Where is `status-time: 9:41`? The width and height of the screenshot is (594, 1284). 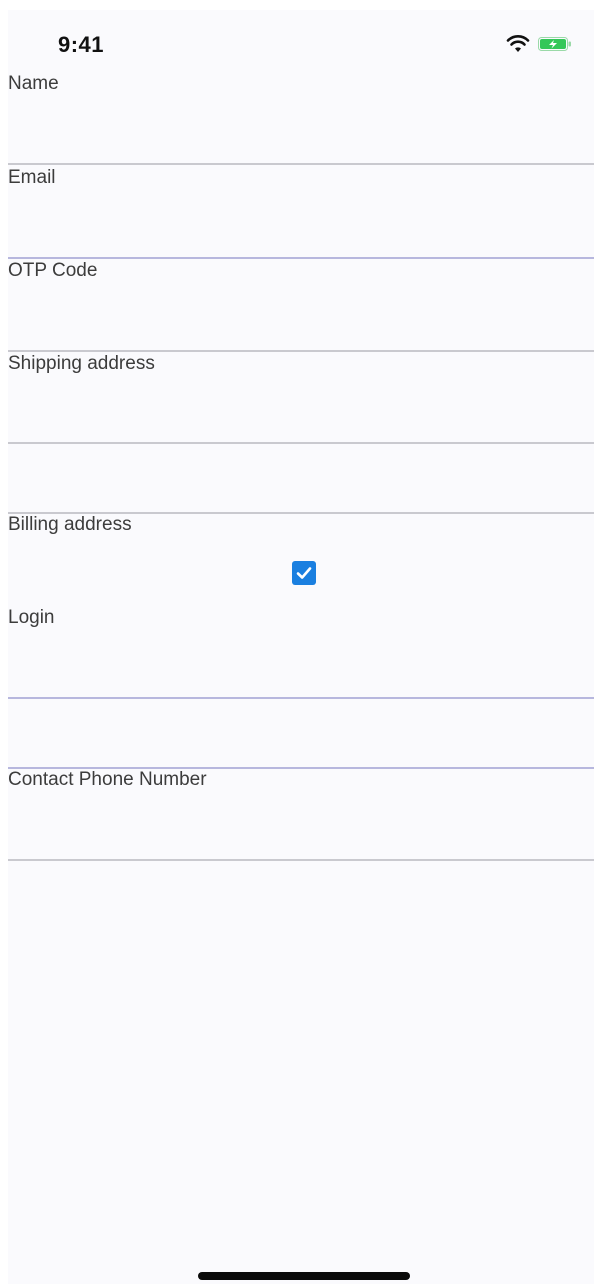
status-time: 9:41 is located at coordinates (81, 44).